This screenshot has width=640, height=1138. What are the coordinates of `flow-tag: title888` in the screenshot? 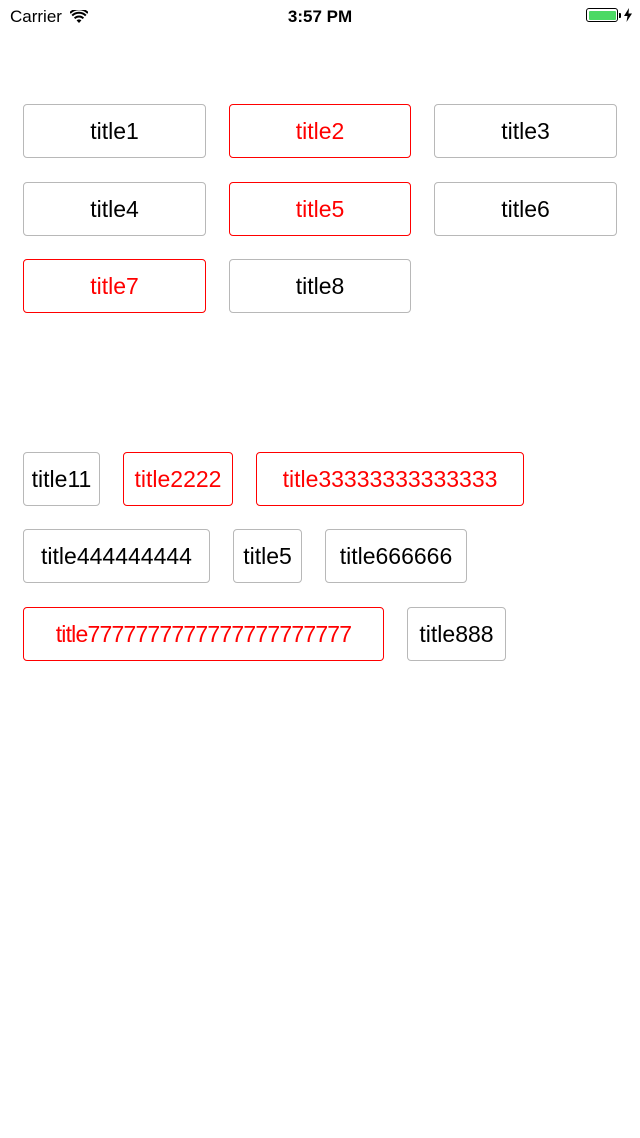 It's located at (456, 634).